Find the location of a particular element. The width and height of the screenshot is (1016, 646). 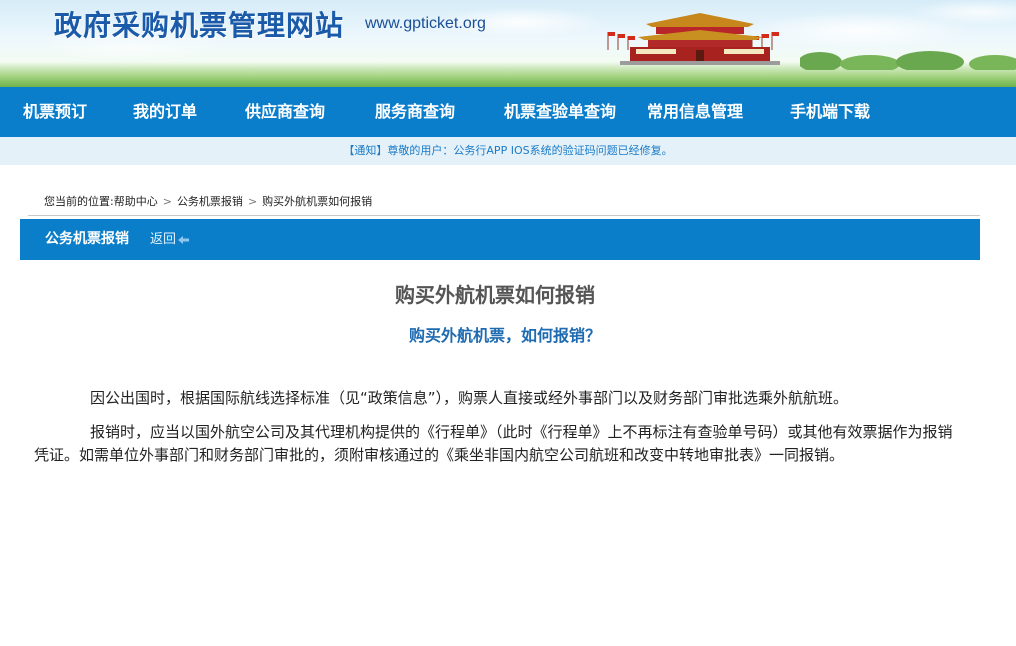

nav-item-flight-booking: 机票预订 is located at coordinates (55, 112).